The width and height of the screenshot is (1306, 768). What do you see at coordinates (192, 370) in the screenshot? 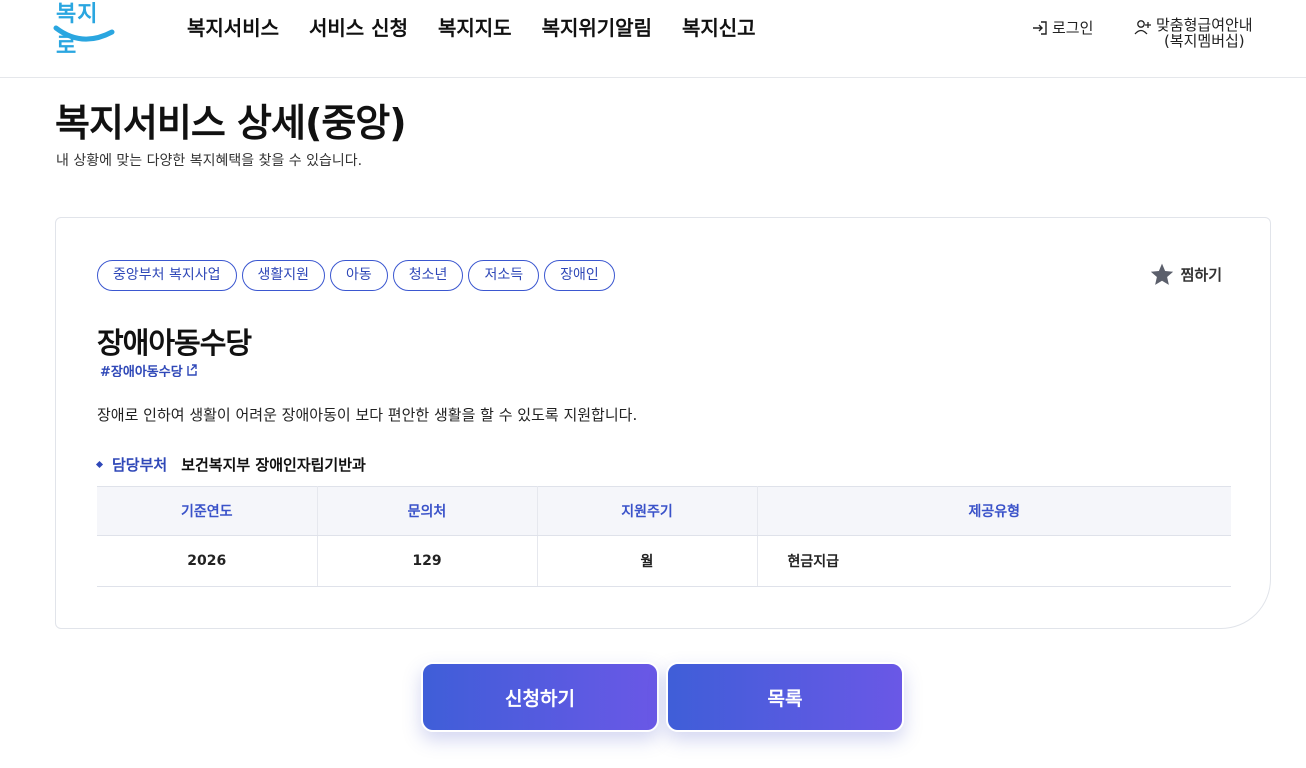
I see `external-link-icon` at bounding box center [192, 370].